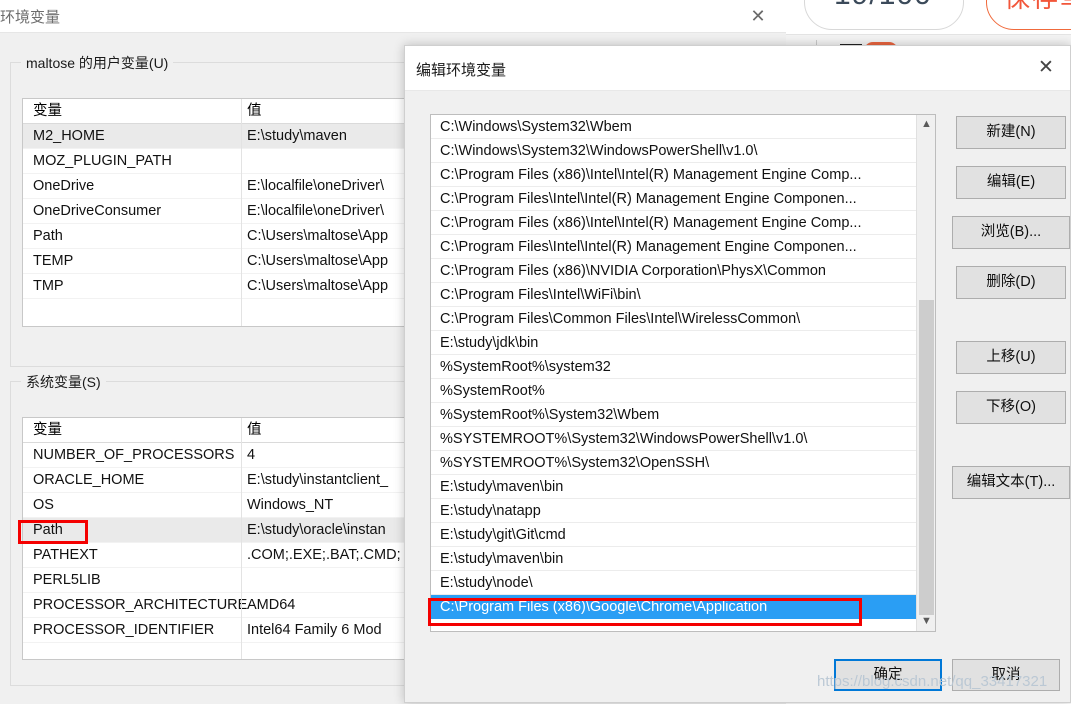 The height and width of the screenshot is (704, 1071). I want to click on path-list-item: %SystemRoot%\system32, so click(674, 367).